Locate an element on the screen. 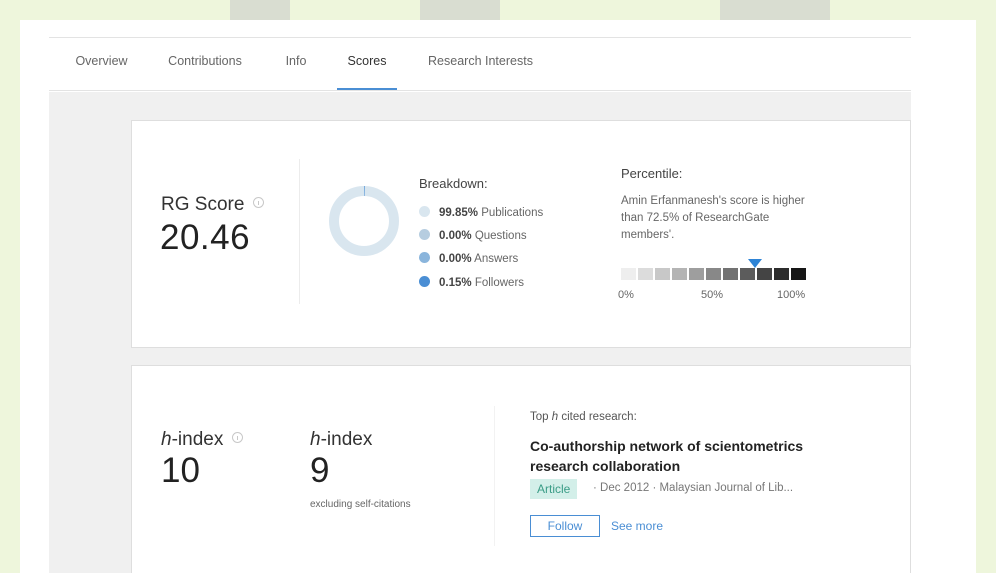  breakdown-item-publications: 99.85% Publications is located at coordinates (481, 213).